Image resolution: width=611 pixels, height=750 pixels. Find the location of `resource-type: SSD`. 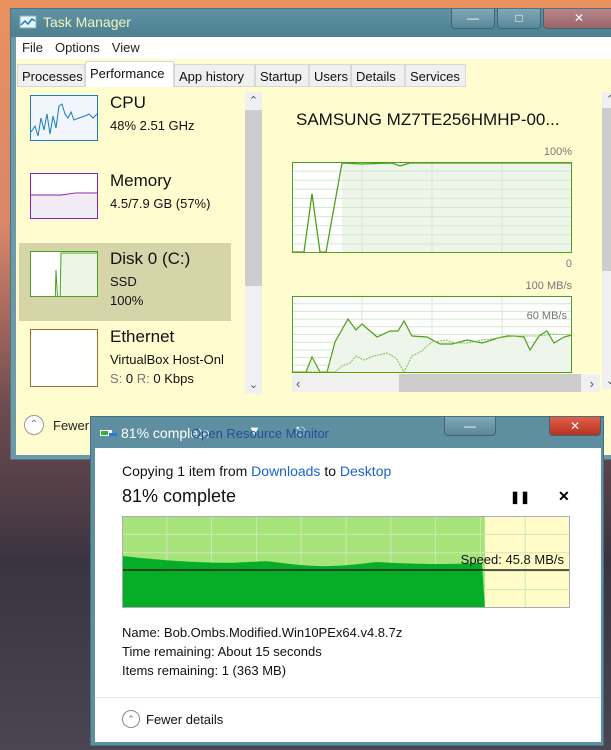

resource-type: SSD is located at coordinates (123, 281).